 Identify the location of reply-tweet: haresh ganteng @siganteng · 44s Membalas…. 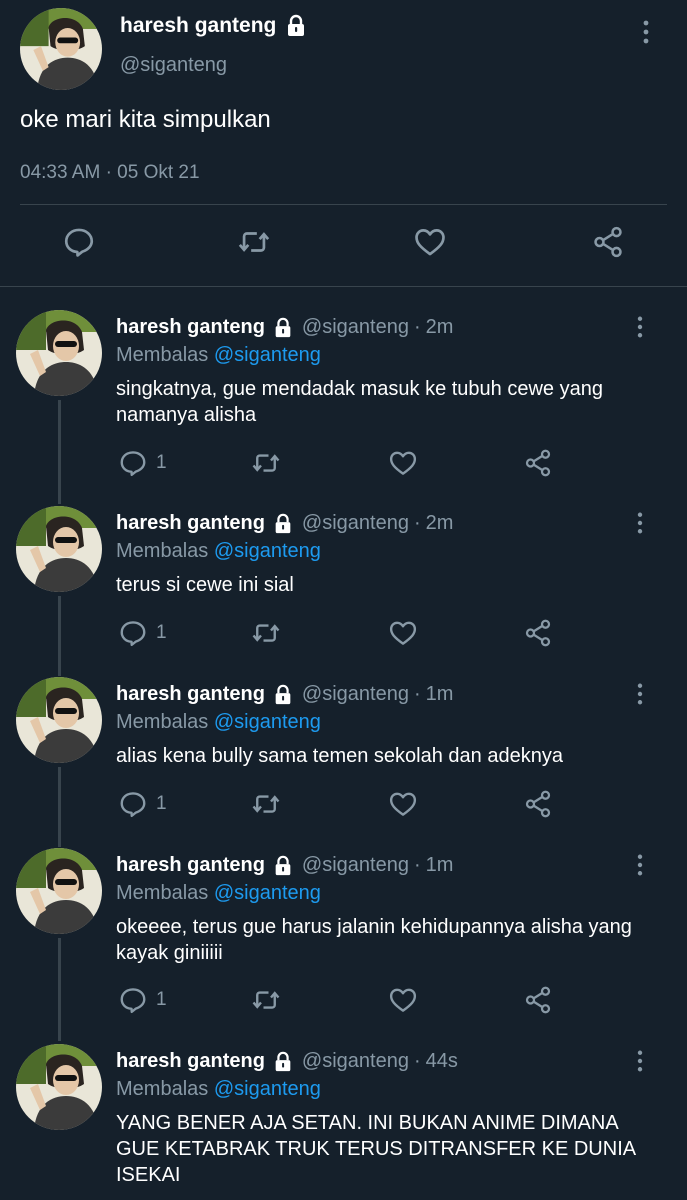
(343, 1122).